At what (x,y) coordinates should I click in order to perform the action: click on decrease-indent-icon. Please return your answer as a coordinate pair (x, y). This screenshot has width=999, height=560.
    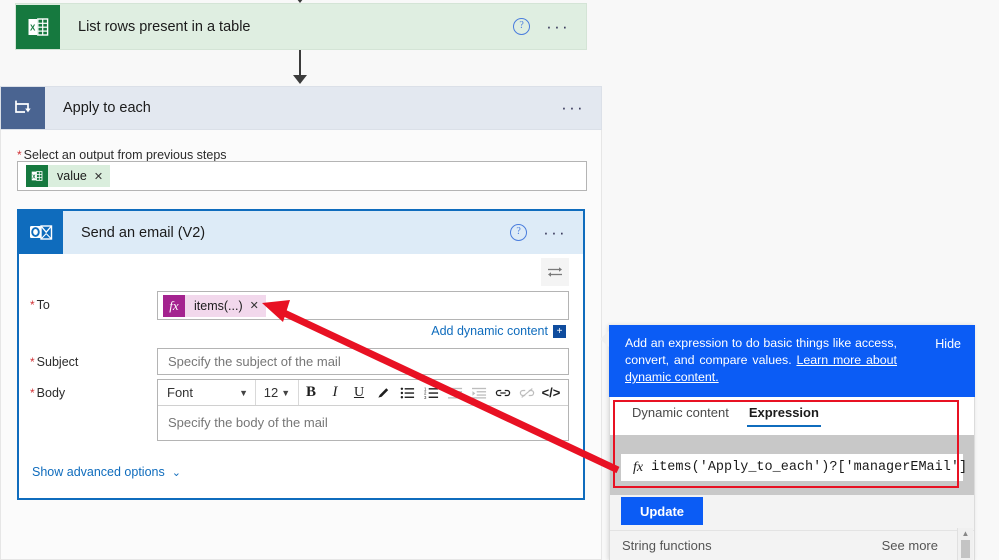
    Looking at the image, I should click on (455, 392).